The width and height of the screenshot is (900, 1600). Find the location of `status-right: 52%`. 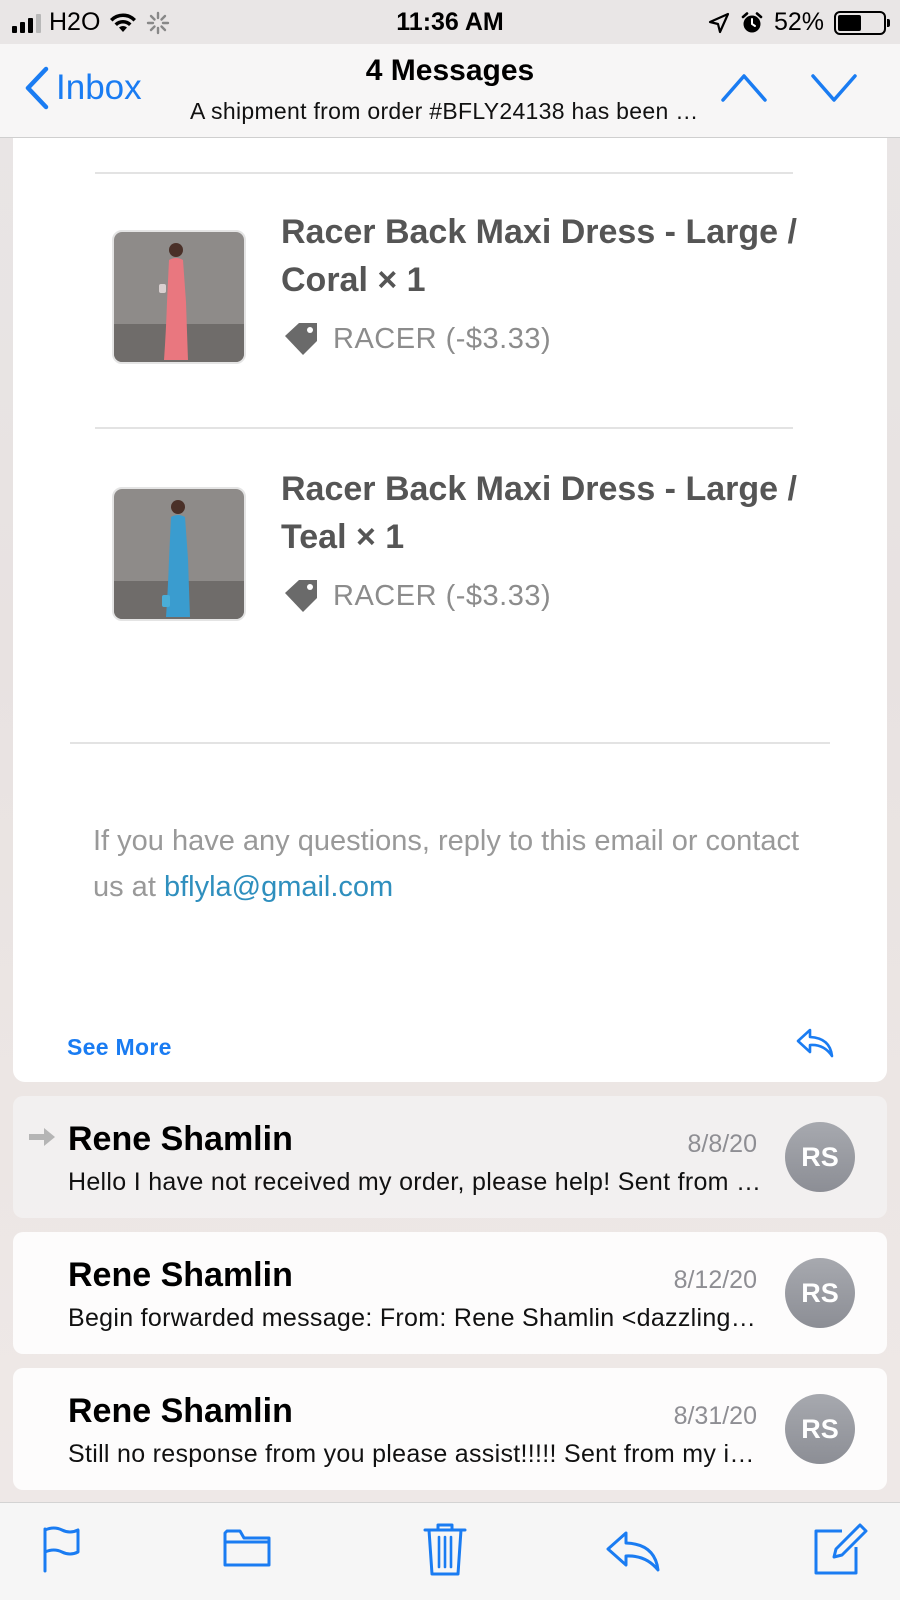

status-right: 52% is located at coordinates (799, 22).